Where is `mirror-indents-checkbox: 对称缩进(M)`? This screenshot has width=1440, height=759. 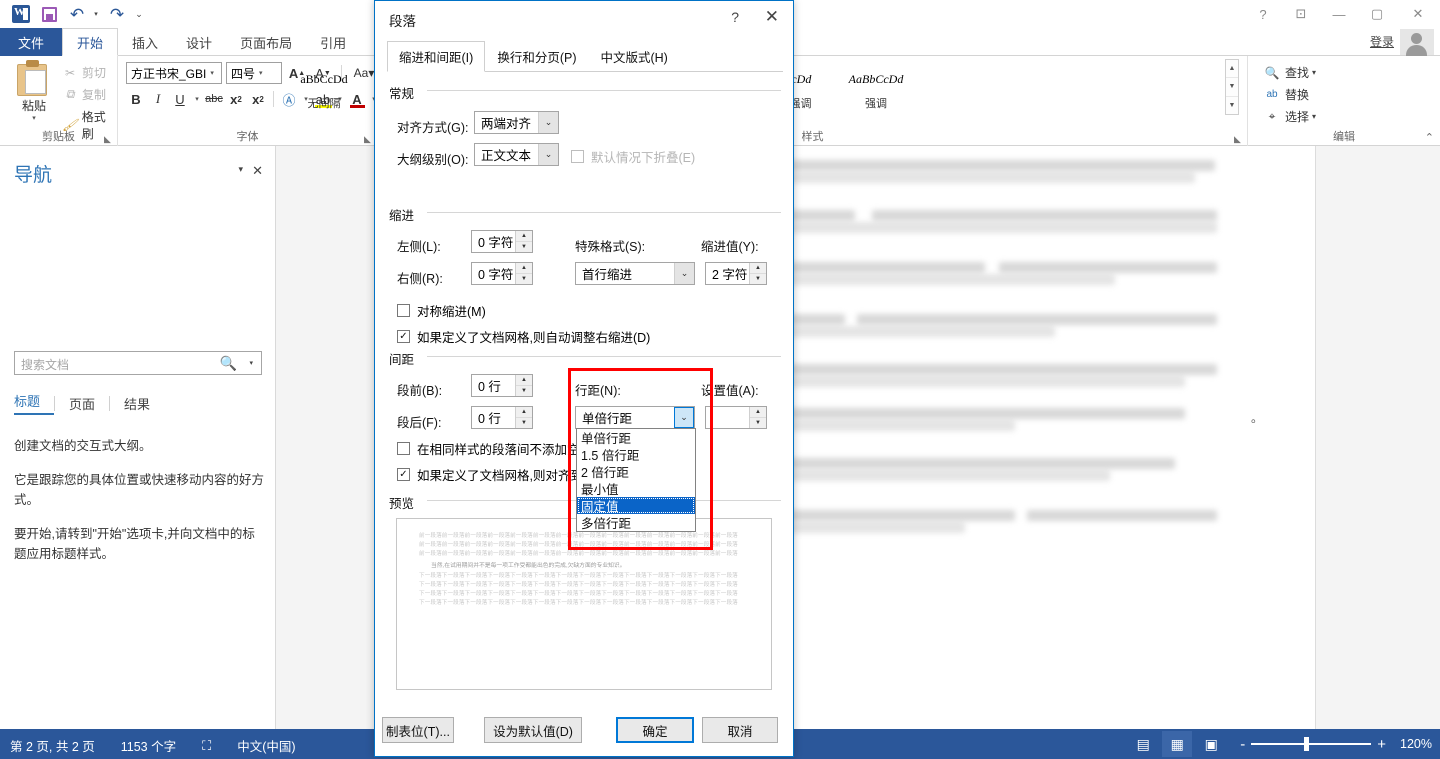 mirror-indents-checkbox: 对称缩进(M) is located at coordinates (441, 310).